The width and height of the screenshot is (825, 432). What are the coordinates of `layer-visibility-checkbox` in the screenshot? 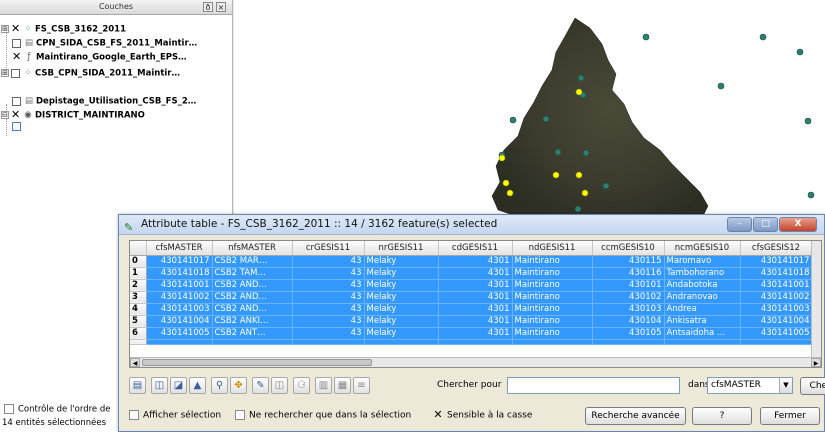 It's located at (16, 43).